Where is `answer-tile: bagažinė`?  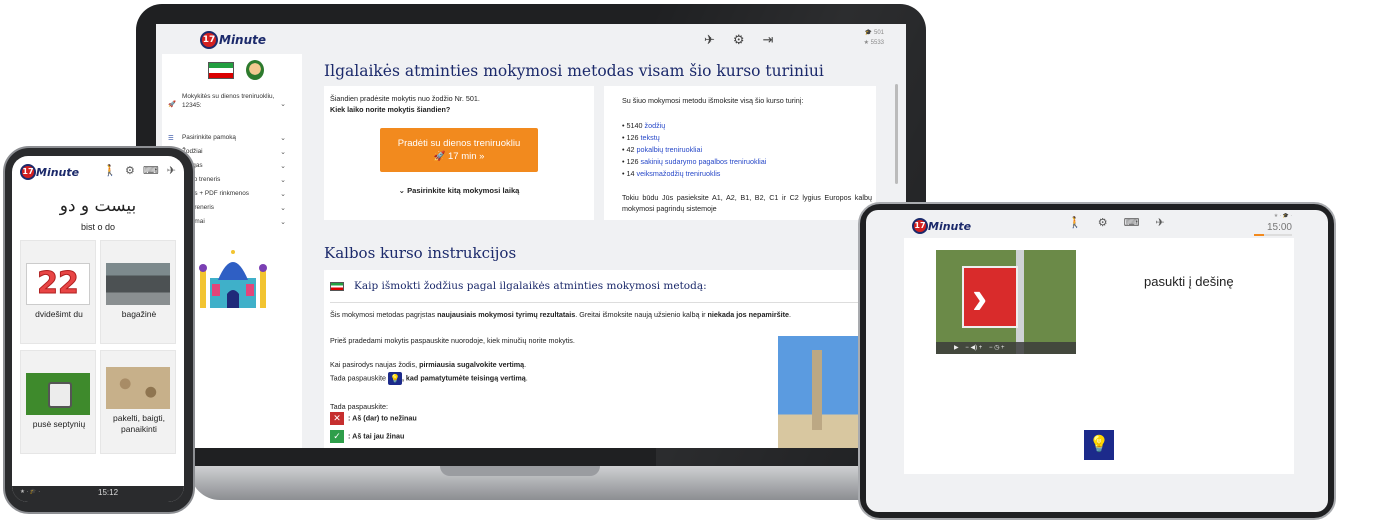
answer-tile: bagažinė is located at coordinates (138, 292).